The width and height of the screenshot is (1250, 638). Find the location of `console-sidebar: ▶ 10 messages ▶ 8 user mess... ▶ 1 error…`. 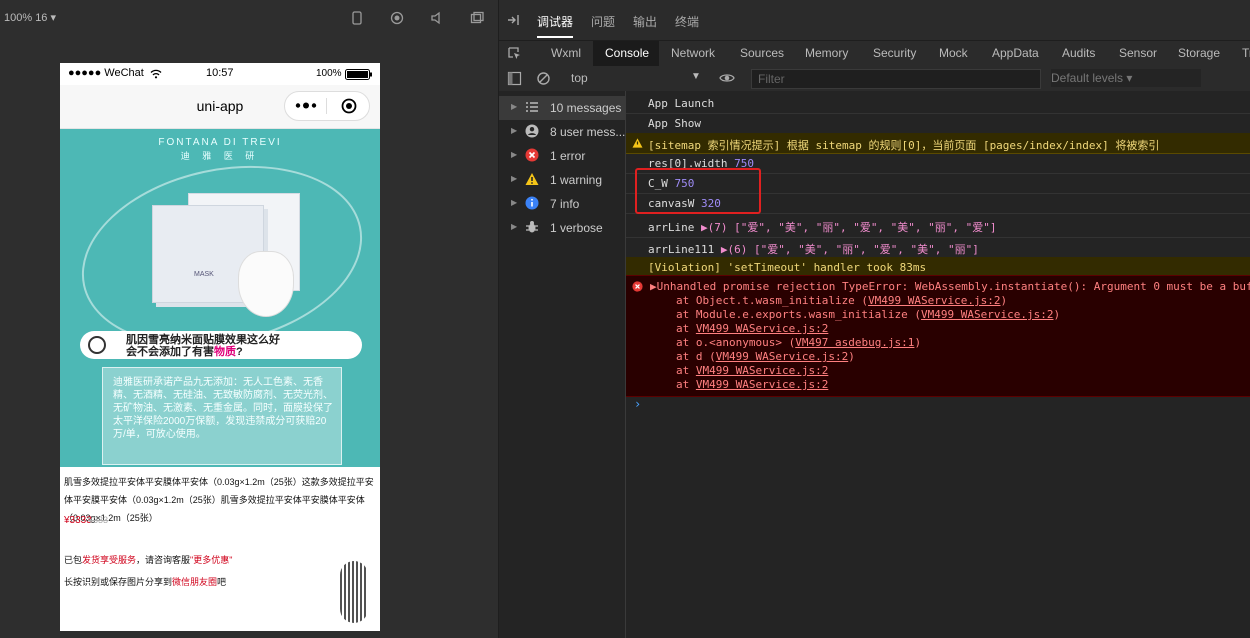

console-sidebar: ▶ 10 messages ▶ 8 user mess... ▶ 1 error… is located at coordinates (562, 364).